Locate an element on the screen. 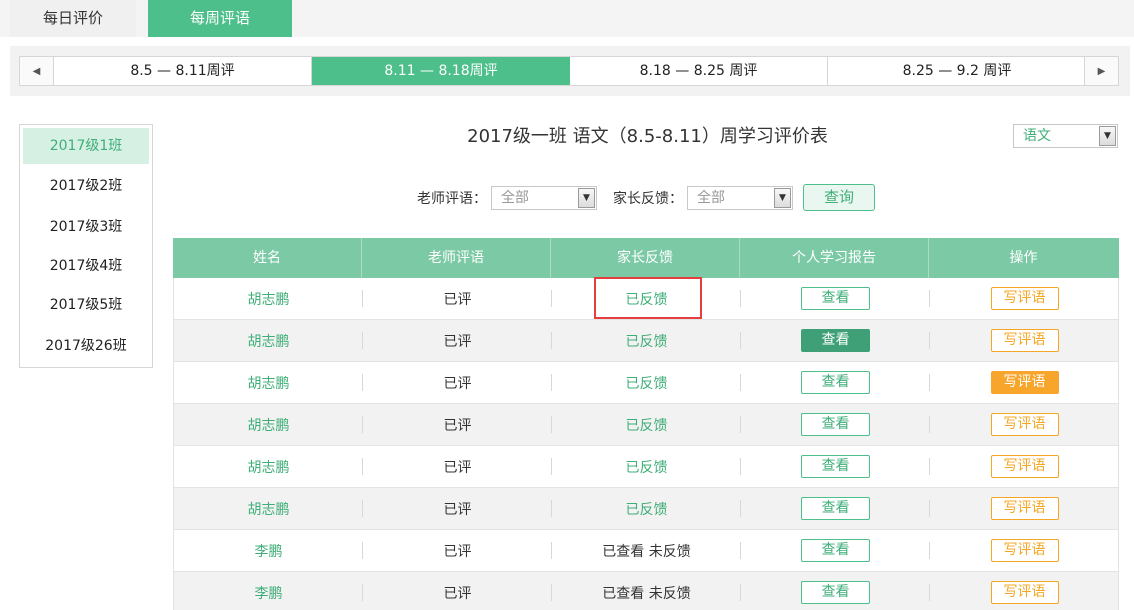 This screenshot has height=610, width=1134. teacher-comment-filter-value: 全部 is located at coordinates (515, 198).